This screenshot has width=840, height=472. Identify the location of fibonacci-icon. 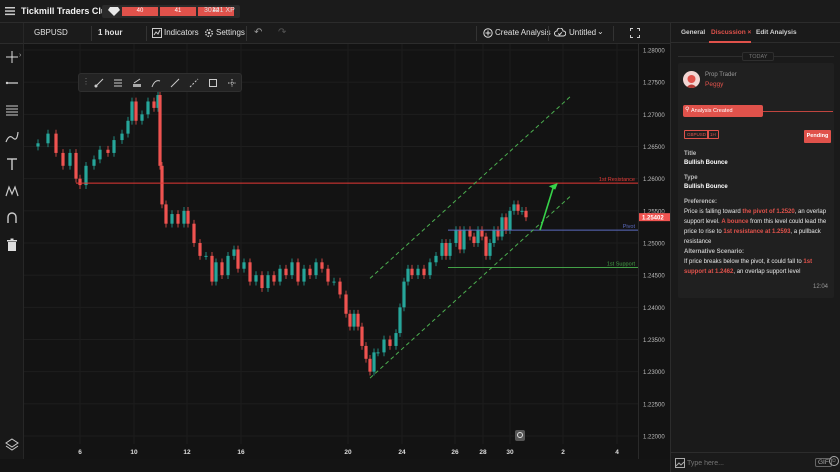
(12, 110).